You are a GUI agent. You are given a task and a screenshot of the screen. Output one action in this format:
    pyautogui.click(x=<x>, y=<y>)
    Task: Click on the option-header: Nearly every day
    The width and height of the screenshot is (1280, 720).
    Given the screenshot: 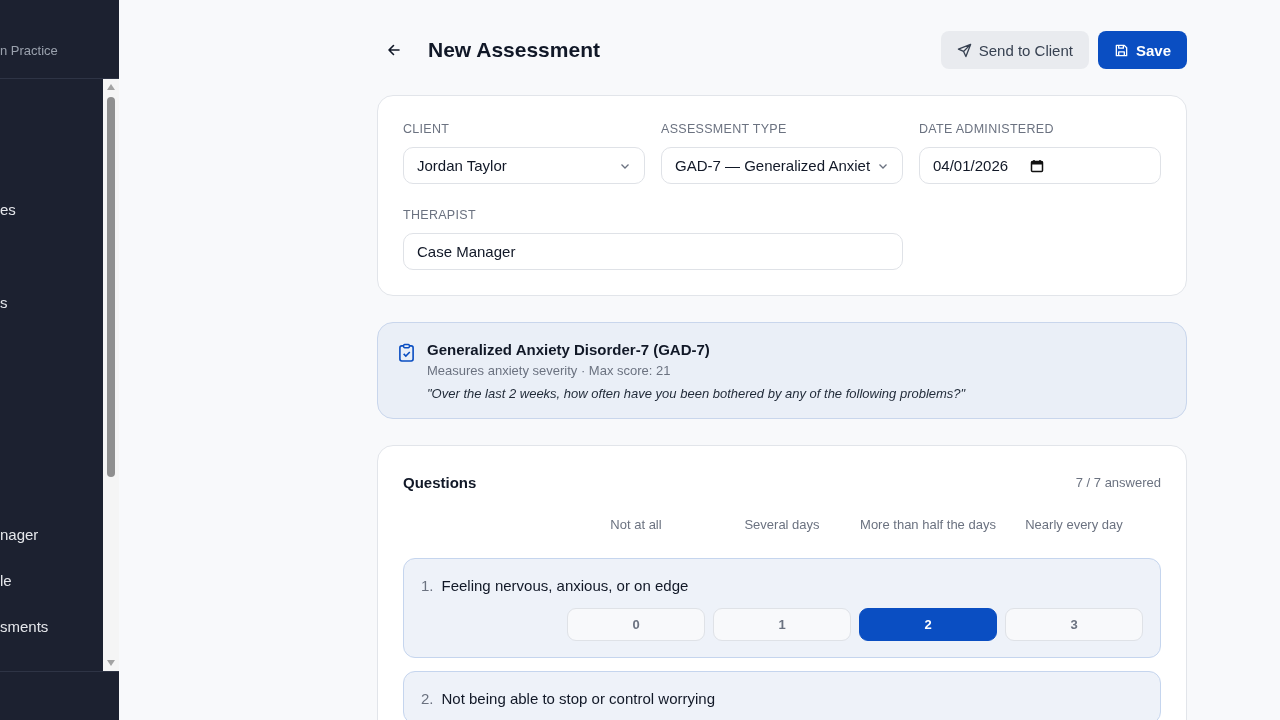 What is the action you would take?
    pyautogui.click(x=1074, y=524)
    